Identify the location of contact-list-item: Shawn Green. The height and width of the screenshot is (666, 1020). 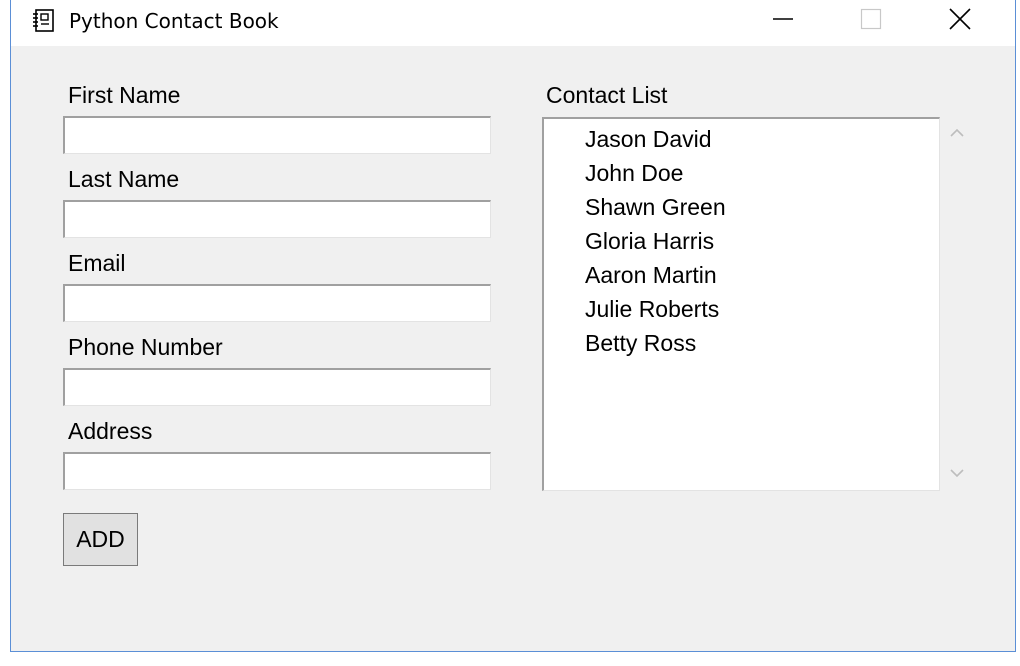
(761, 207).